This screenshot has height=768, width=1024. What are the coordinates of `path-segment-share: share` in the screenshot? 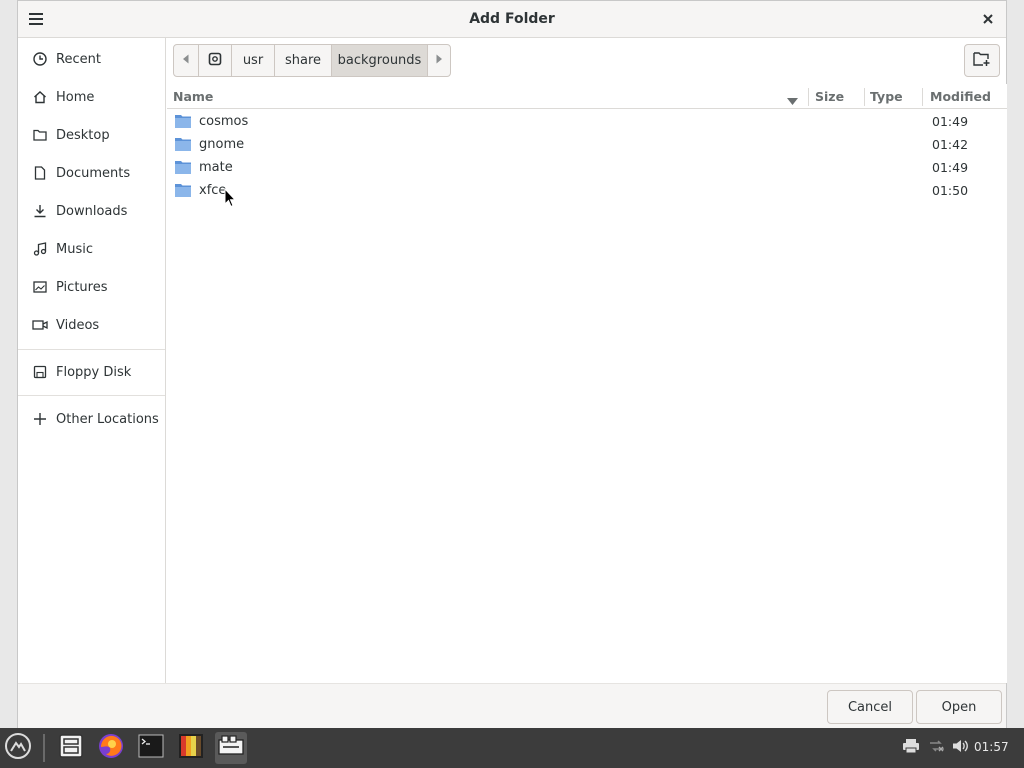 It's located at (303, 60).